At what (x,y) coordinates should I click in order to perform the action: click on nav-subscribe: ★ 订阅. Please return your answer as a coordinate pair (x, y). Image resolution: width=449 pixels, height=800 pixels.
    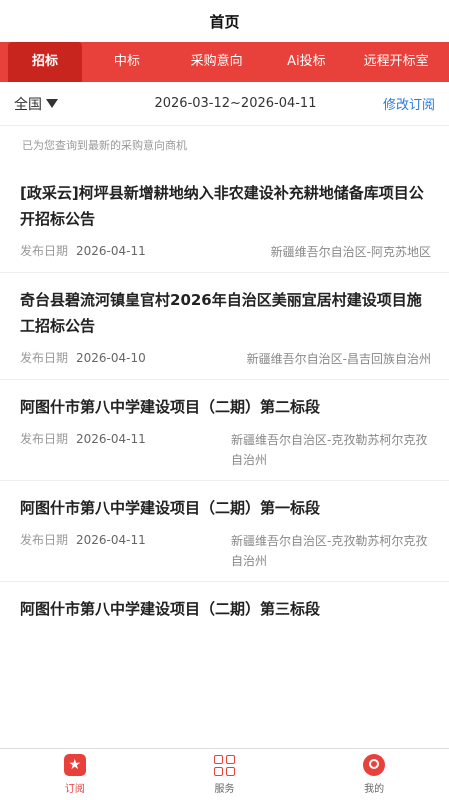
    Looking at the image, I should click on (75, 774).